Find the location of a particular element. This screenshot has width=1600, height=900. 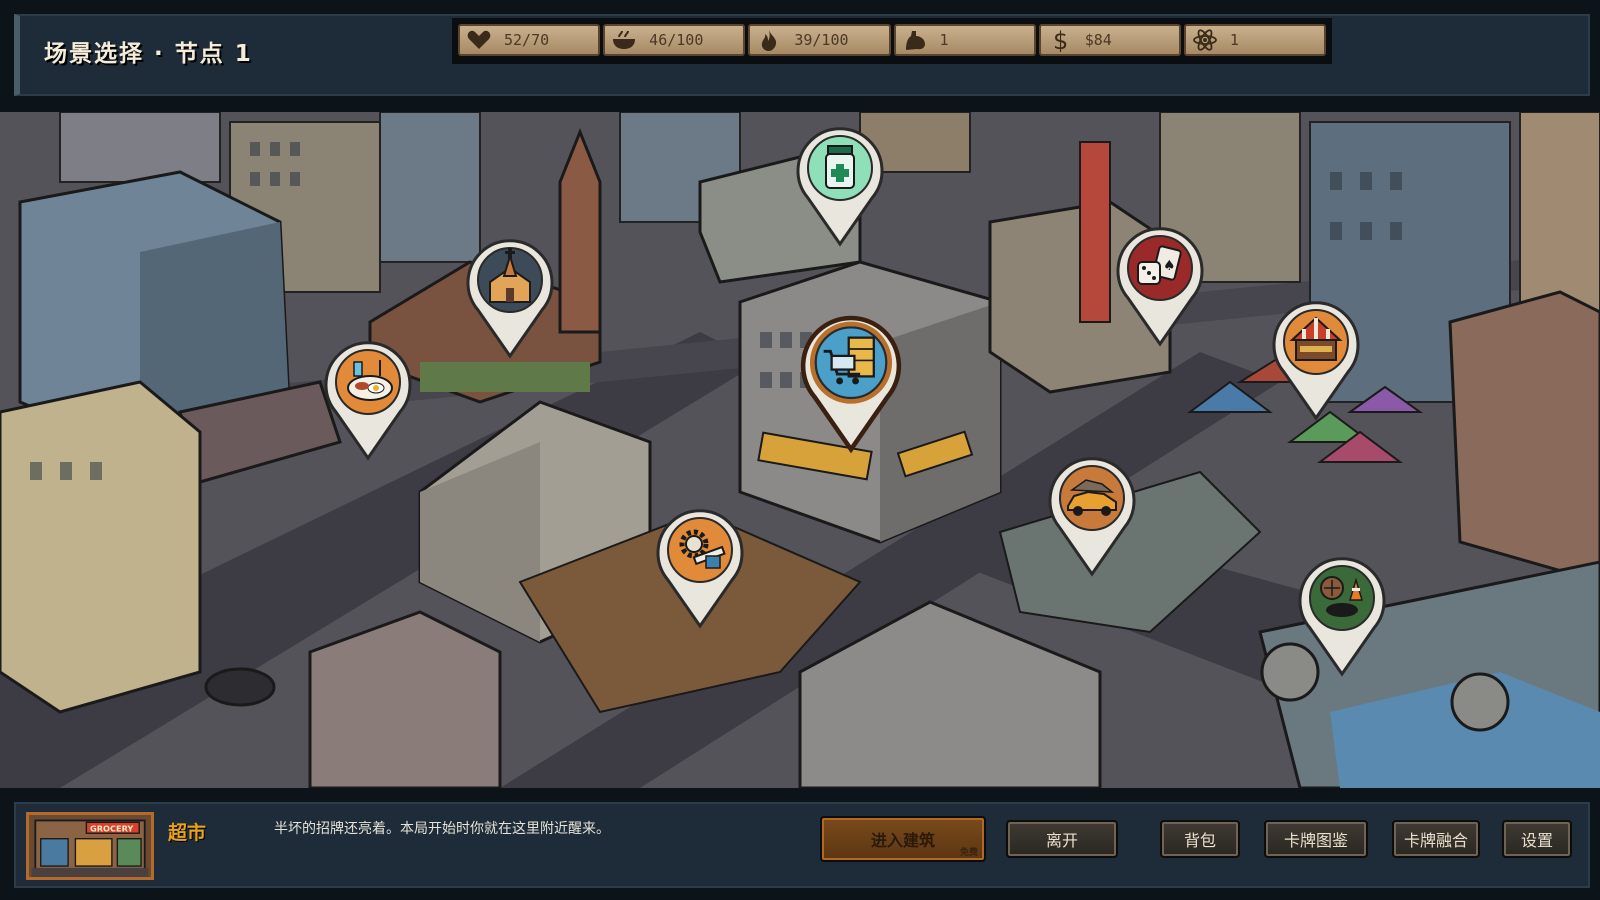

stat-heat: 39/100 is located at coordinates (819, 40).